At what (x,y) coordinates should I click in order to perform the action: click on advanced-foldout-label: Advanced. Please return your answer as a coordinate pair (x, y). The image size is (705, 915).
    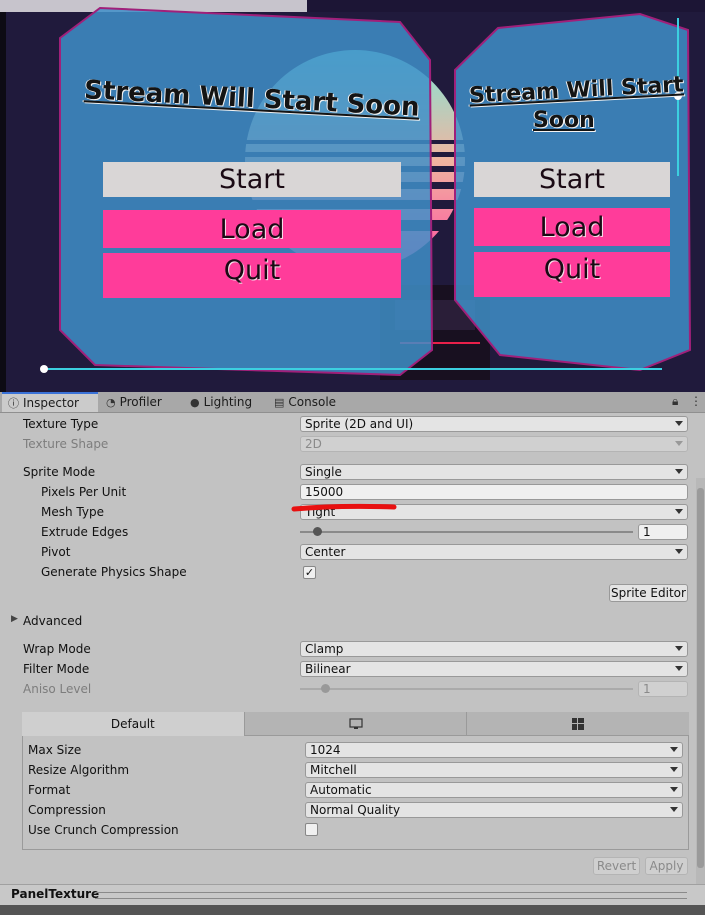
    Looking at the image, I should click on (52, 621).